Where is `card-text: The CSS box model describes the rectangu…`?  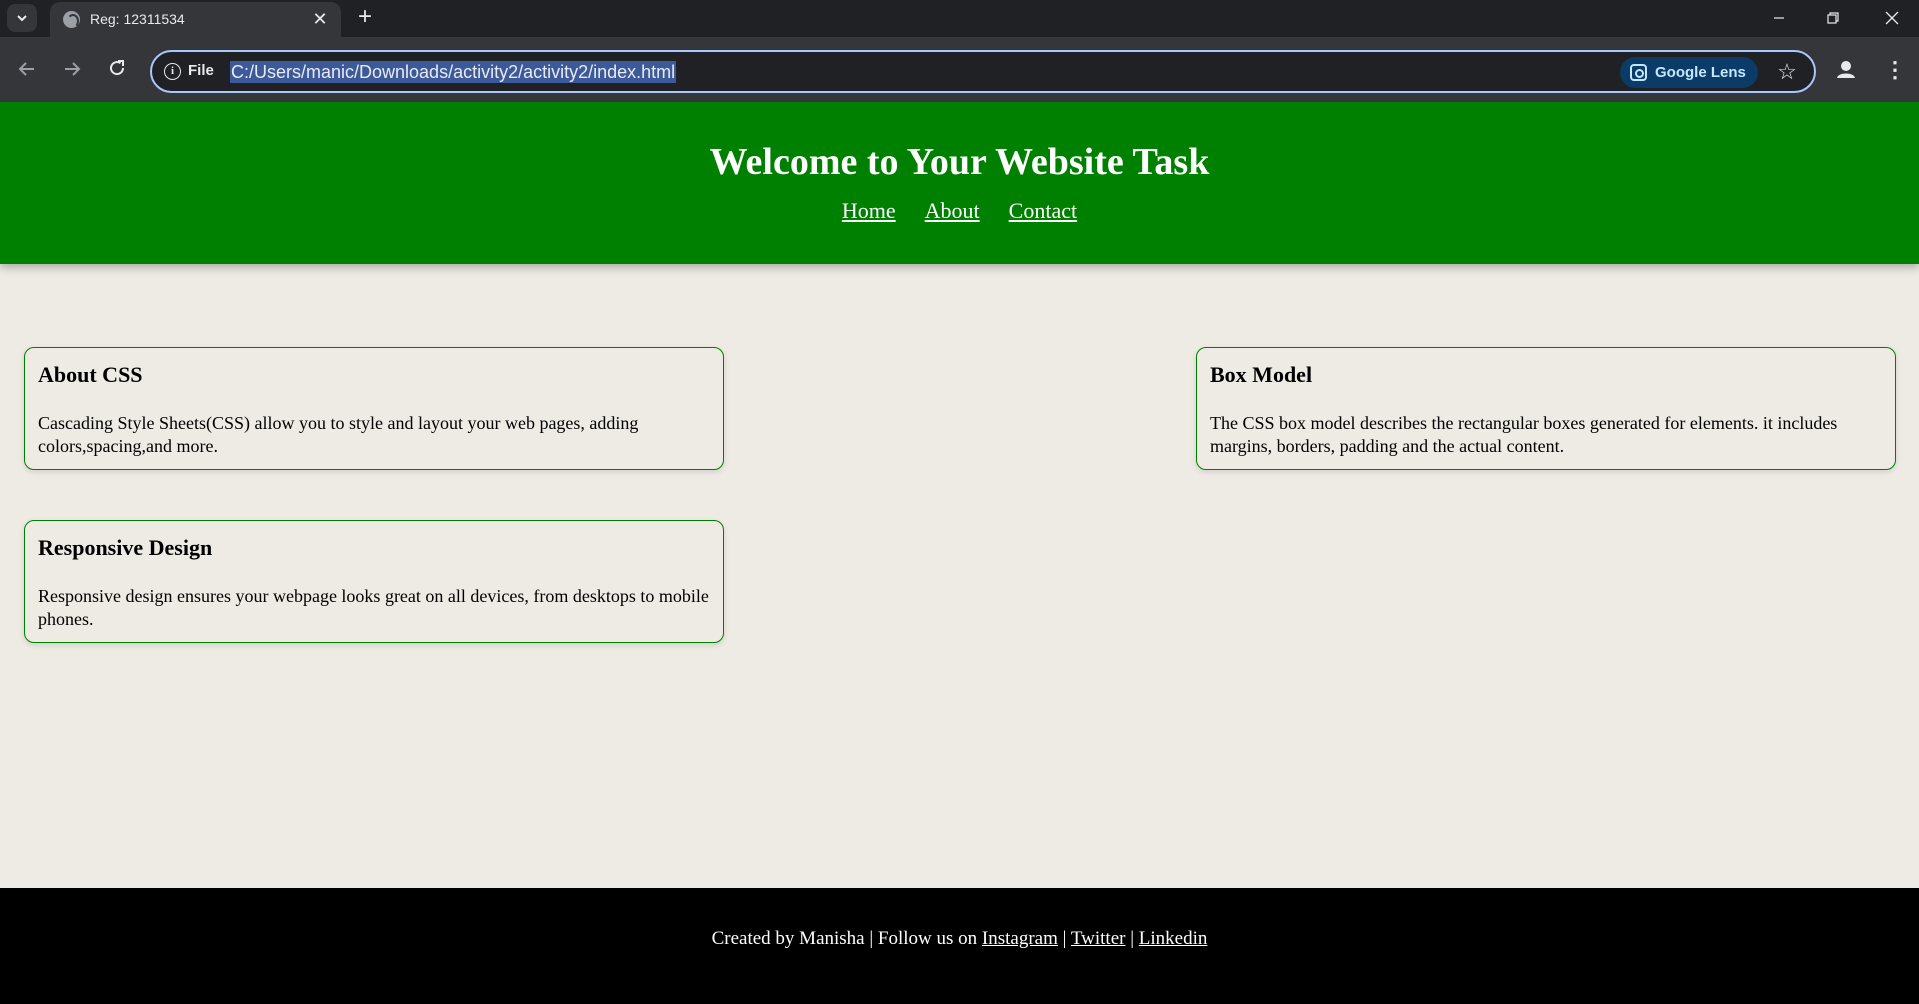
card-text: The CSS box model describes the rectangu… is located at coordinates (1524, 434).